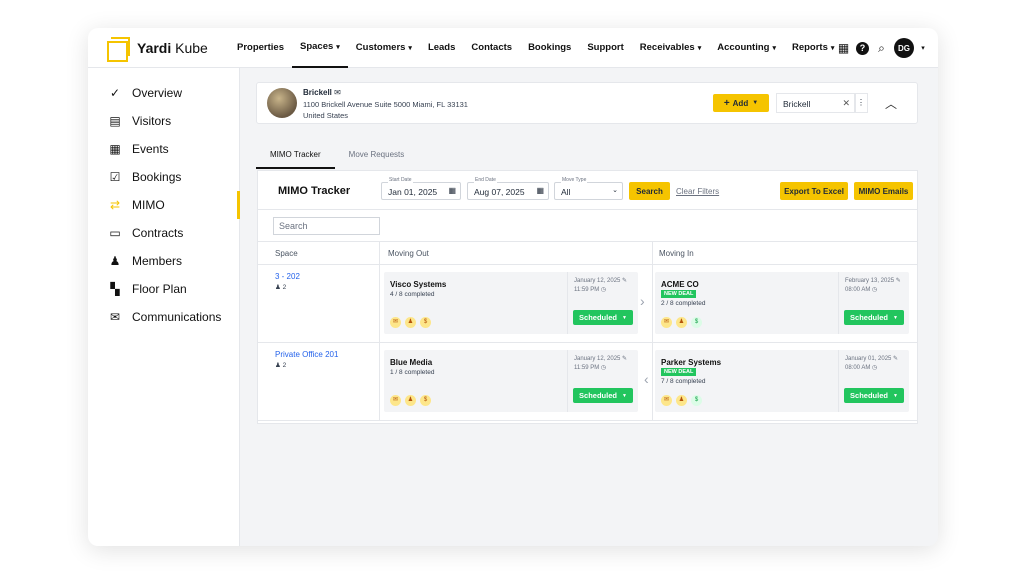 Image resolution: width=1024 pixels, height=576 pixels. Describe the element at coordinates (163, 149) in the screenshot. I see `sidebar-item-events: ▦ Events` at that location.